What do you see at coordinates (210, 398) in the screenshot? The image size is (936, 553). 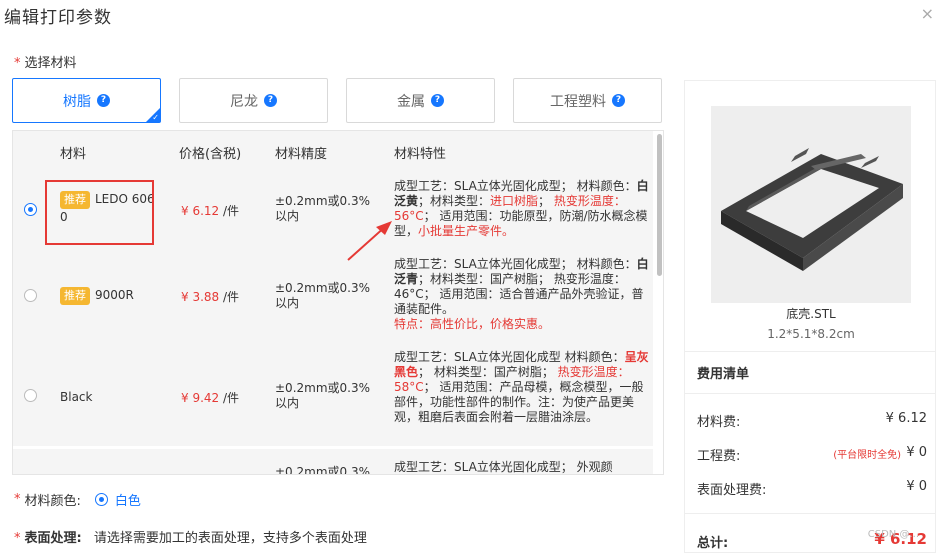 I see `price: ¥ 9.42 /件` at bounding box center [210, 398].